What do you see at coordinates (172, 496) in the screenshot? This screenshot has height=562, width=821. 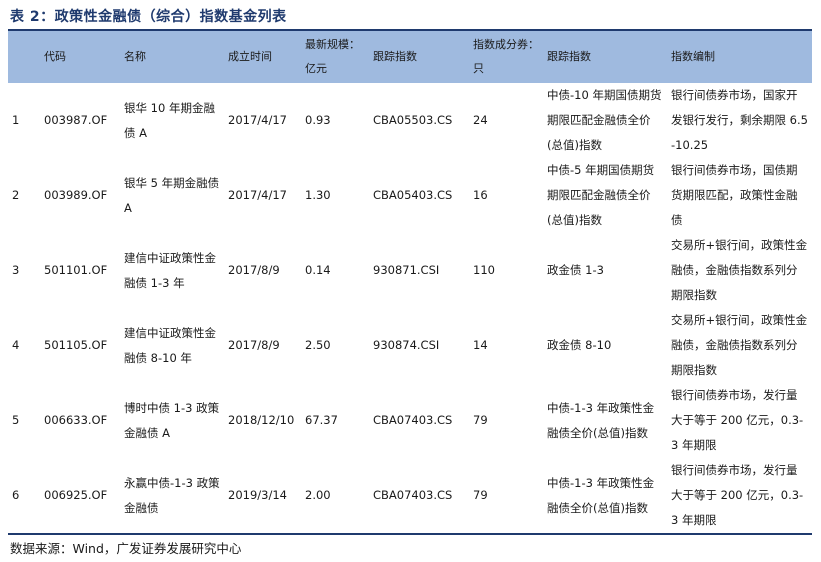 I see `cell-name: 永赢中债-1-3 政策金融债` at bounding box center [172, 496].